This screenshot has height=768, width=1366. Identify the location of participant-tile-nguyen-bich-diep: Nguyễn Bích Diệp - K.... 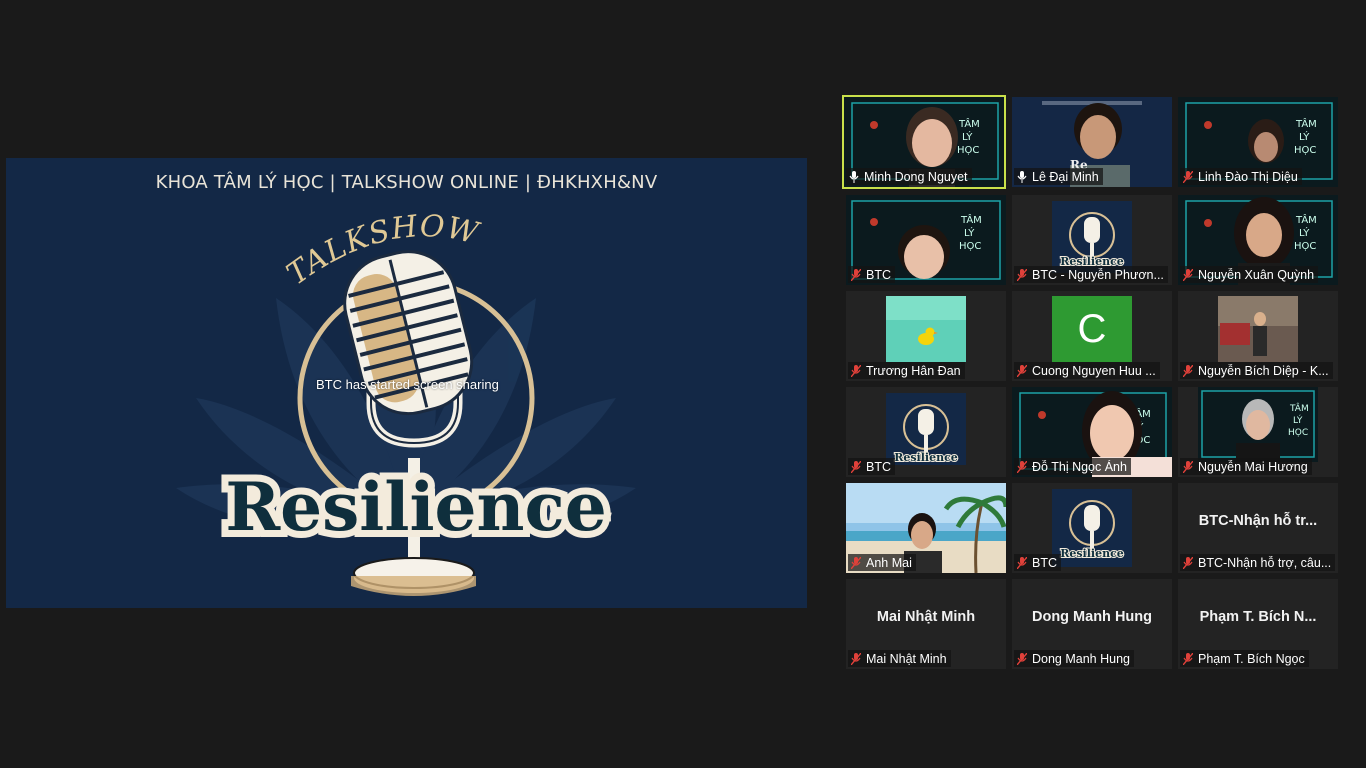
(1258, 336).